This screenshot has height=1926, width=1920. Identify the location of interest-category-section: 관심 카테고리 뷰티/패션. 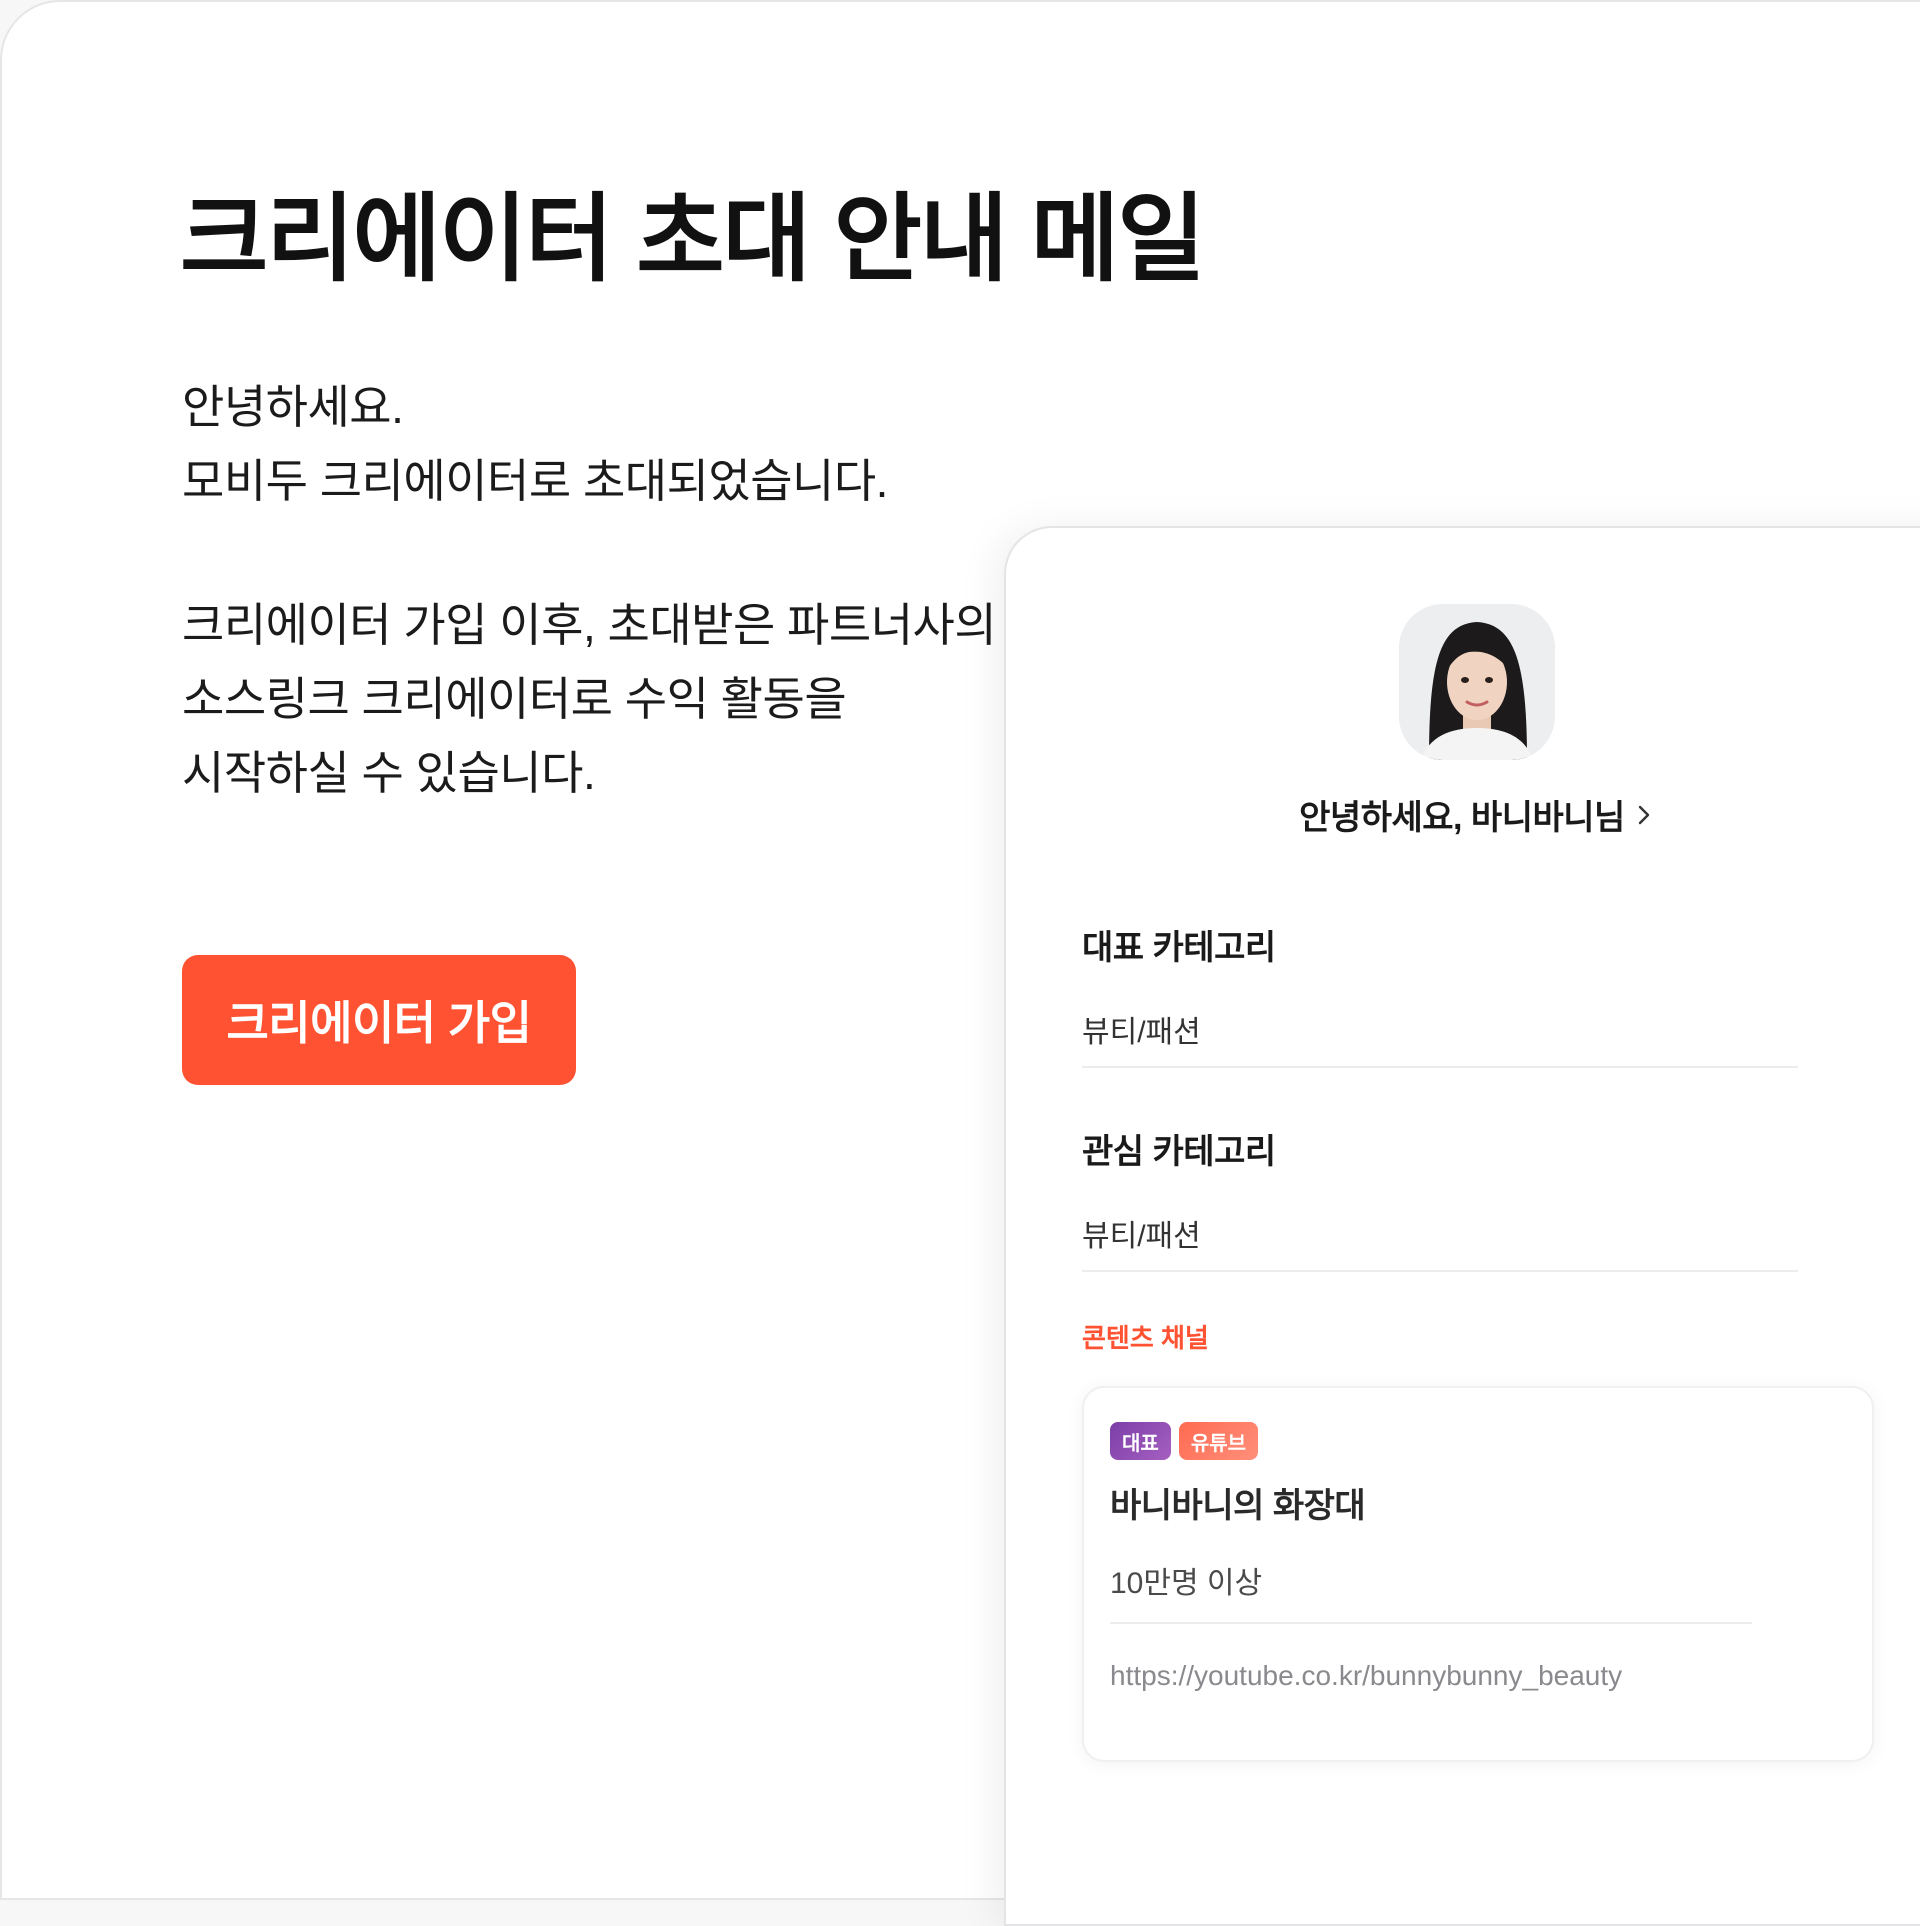
(1440, 1189).